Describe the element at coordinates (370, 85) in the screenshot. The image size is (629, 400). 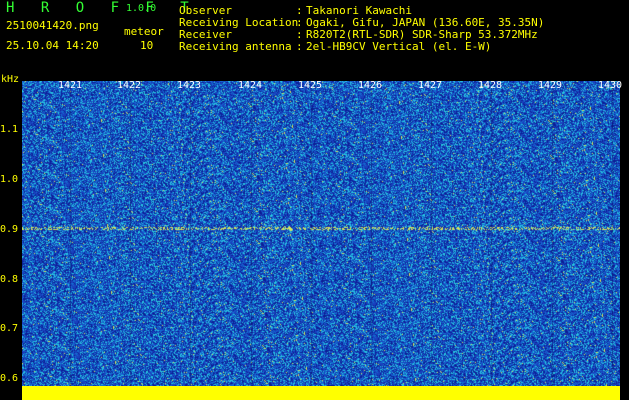
I see `x-tick-label: 1426` at that location.